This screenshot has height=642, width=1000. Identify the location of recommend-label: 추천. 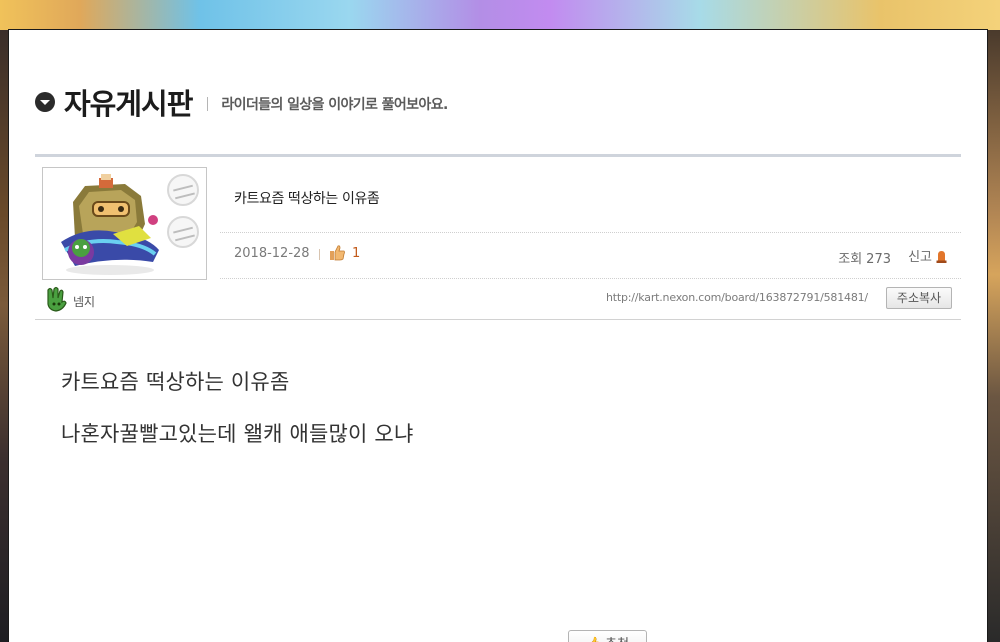
(617, 639).